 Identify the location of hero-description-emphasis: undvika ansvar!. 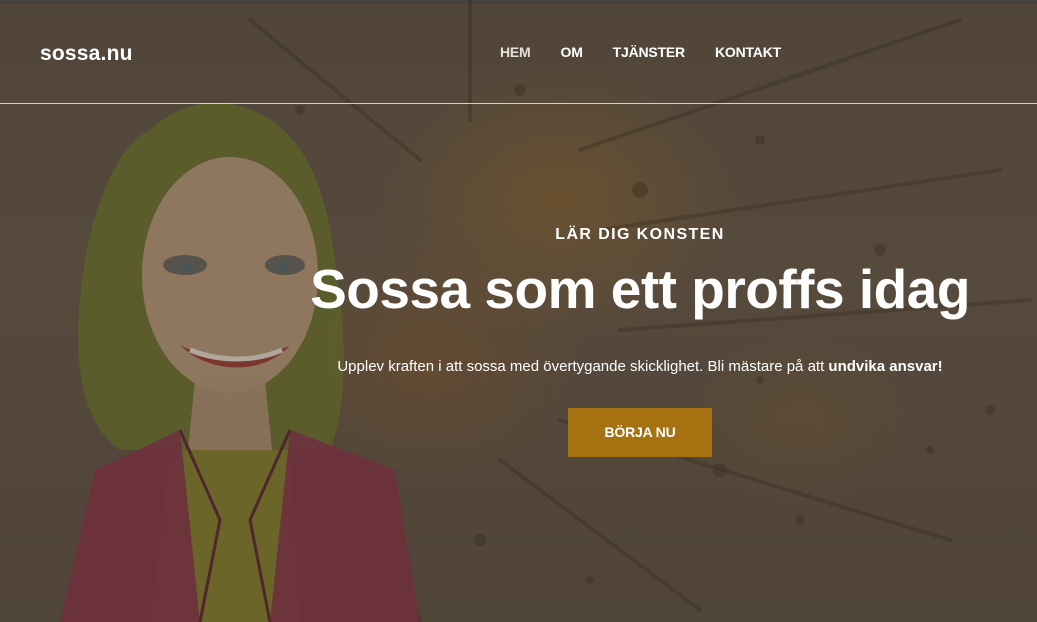
(885, 366).